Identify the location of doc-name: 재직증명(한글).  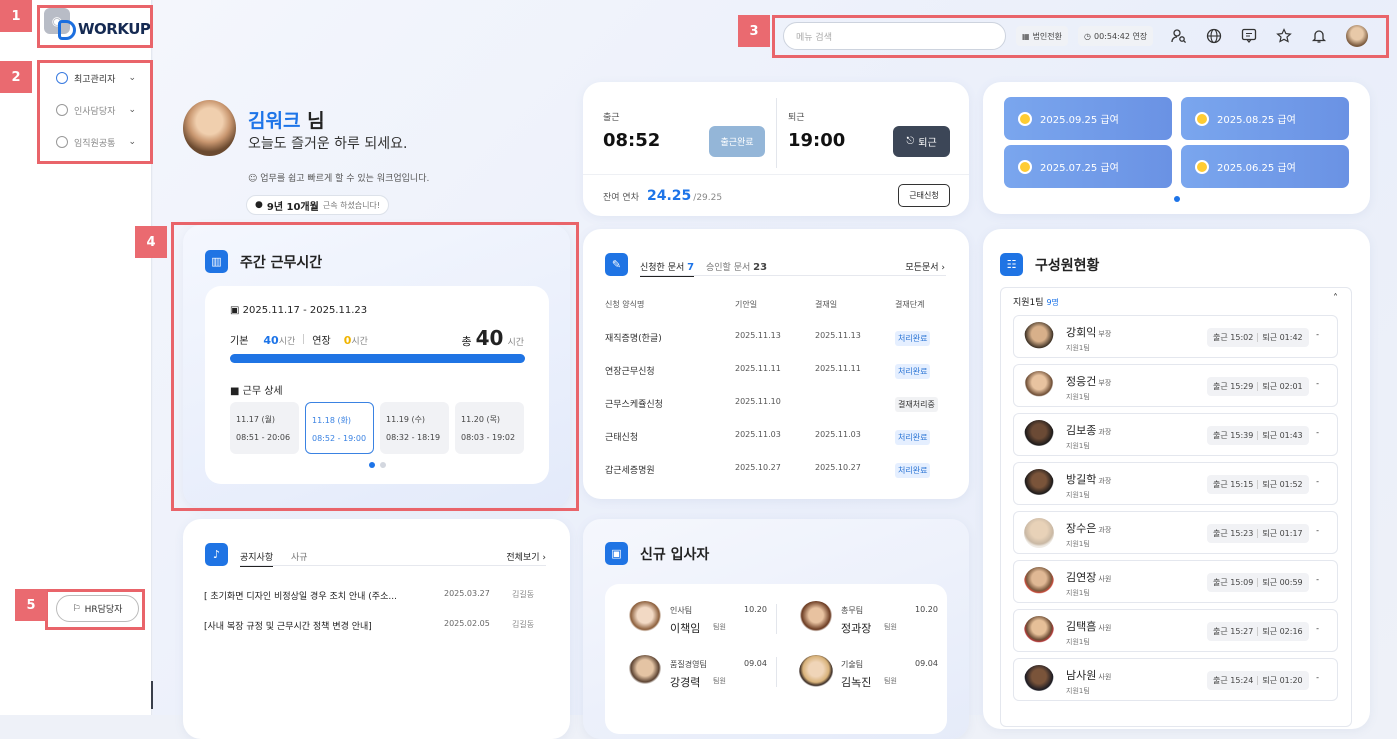
(633, 339).